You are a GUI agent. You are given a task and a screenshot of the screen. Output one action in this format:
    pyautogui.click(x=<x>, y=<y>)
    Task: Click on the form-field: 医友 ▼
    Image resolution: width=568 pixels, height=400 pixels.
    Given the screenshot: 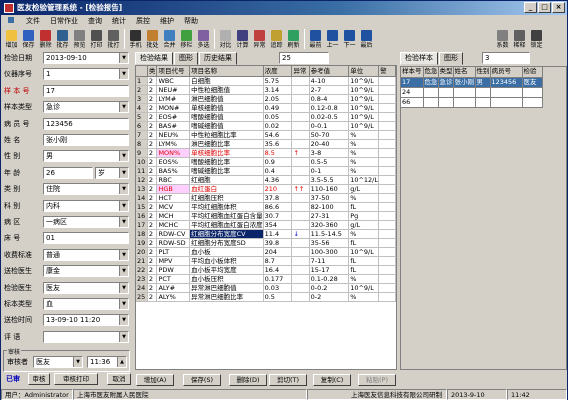 What is the action you would take?
    pyautogui.click(x=86, y=287)
    